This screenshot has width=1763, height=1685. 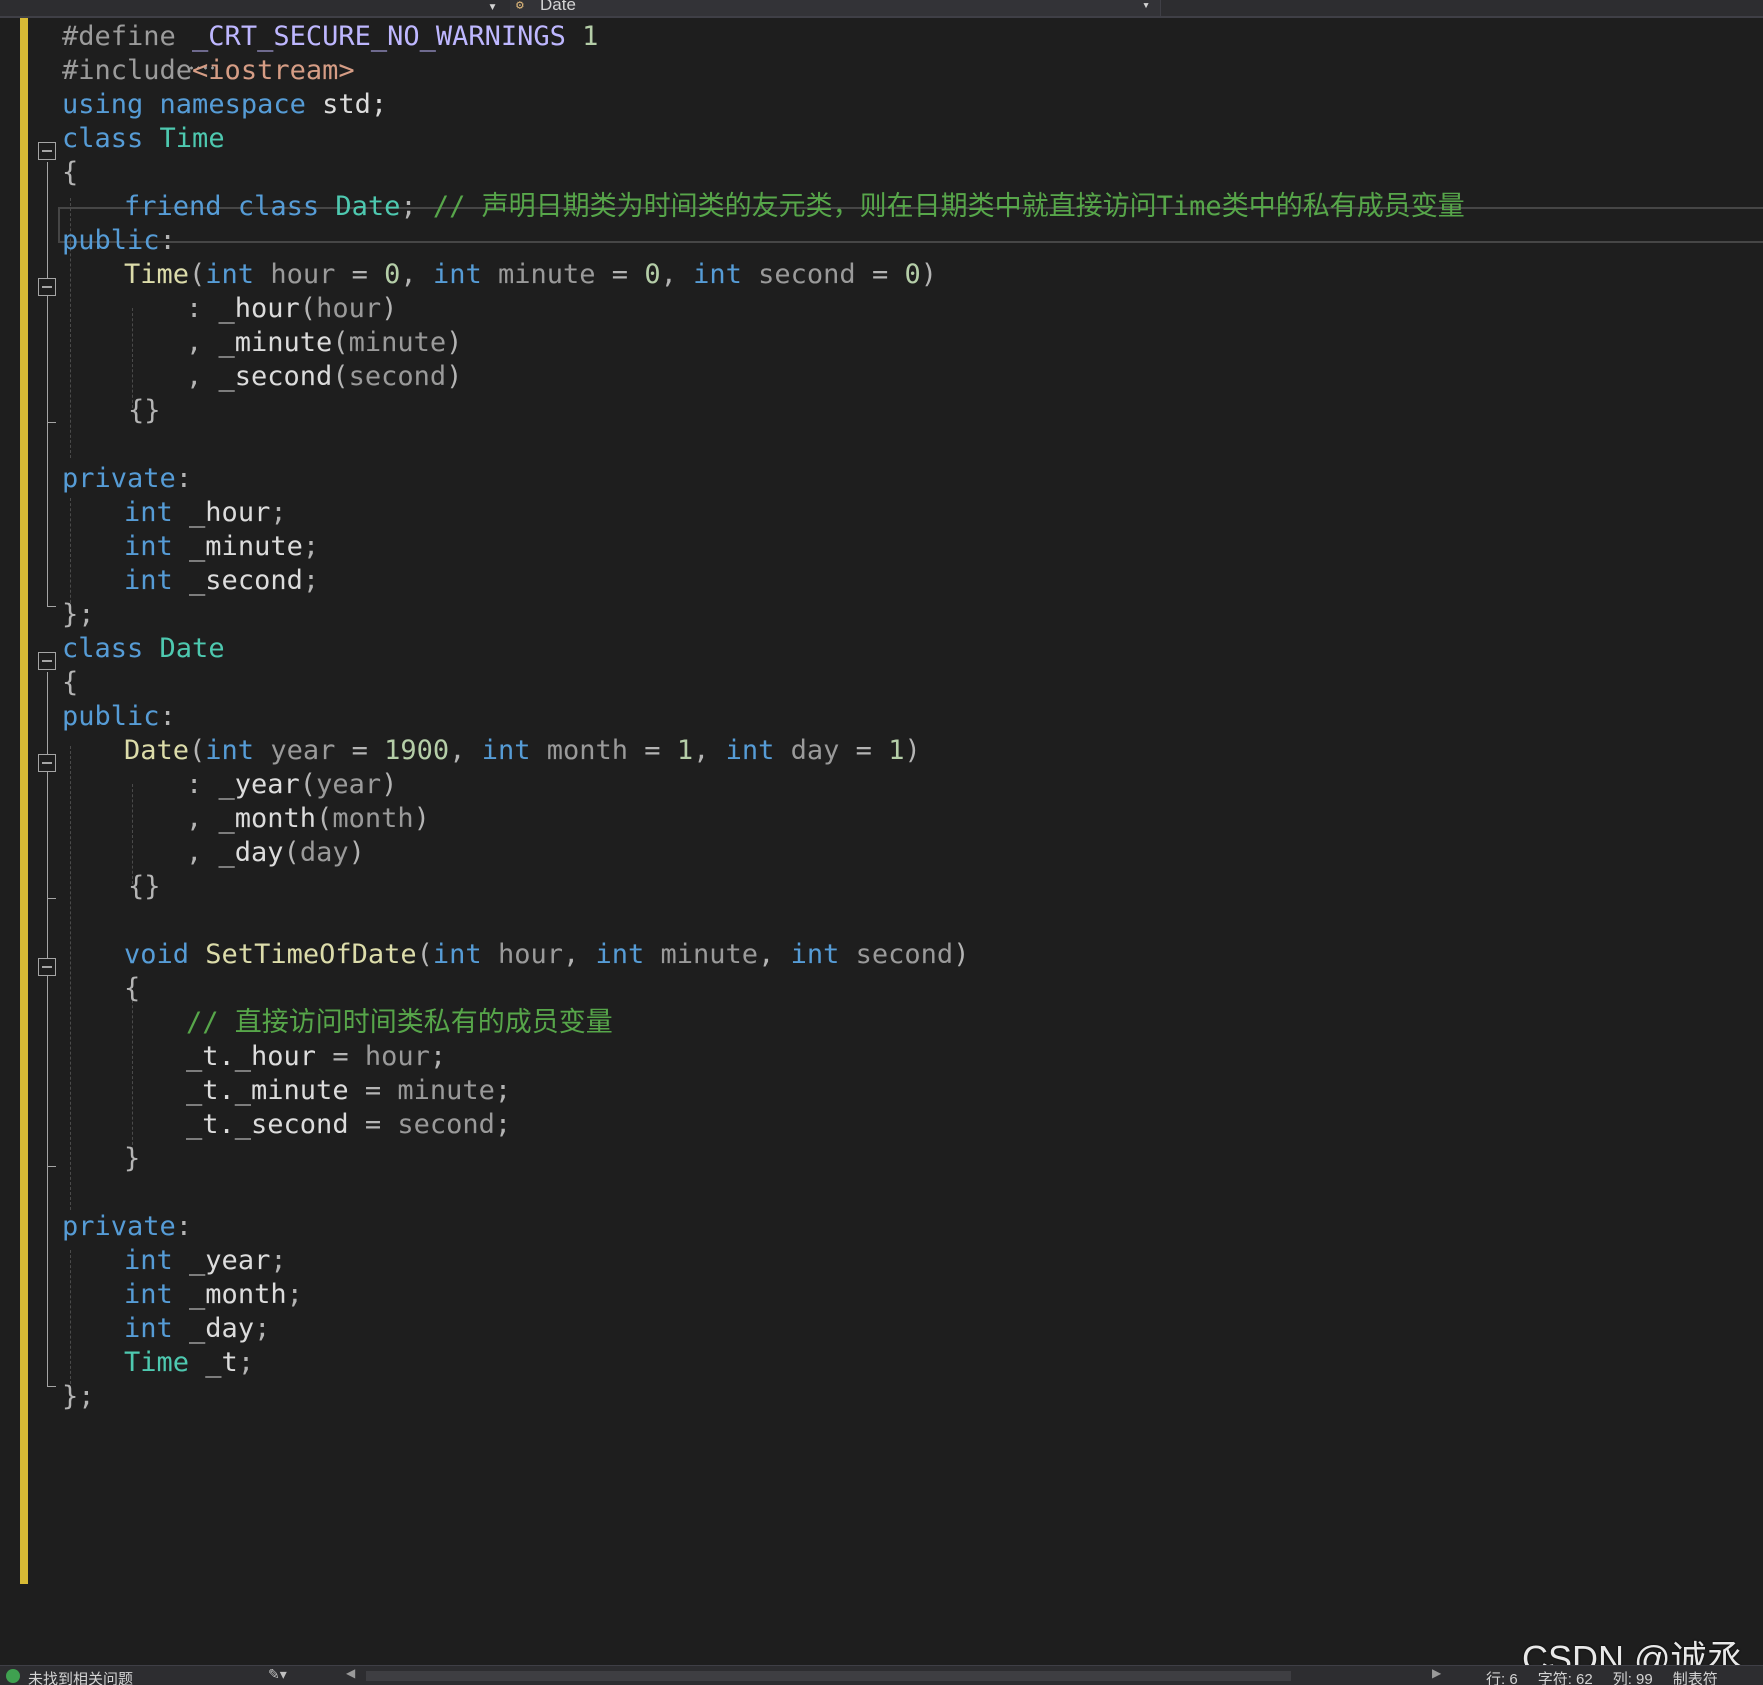 What do you see at coordinates (349, 1090) in the screenshot?
I see `code-line-32: _t._minute = minute;` at bounding box center [349, 1090].